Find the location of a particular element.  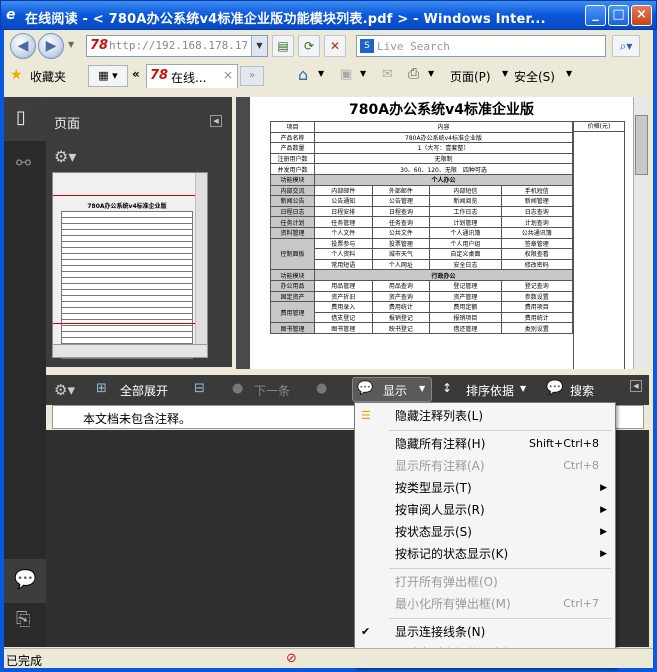

doc-cell: 公告管理 is located at coordinates (401, 201).